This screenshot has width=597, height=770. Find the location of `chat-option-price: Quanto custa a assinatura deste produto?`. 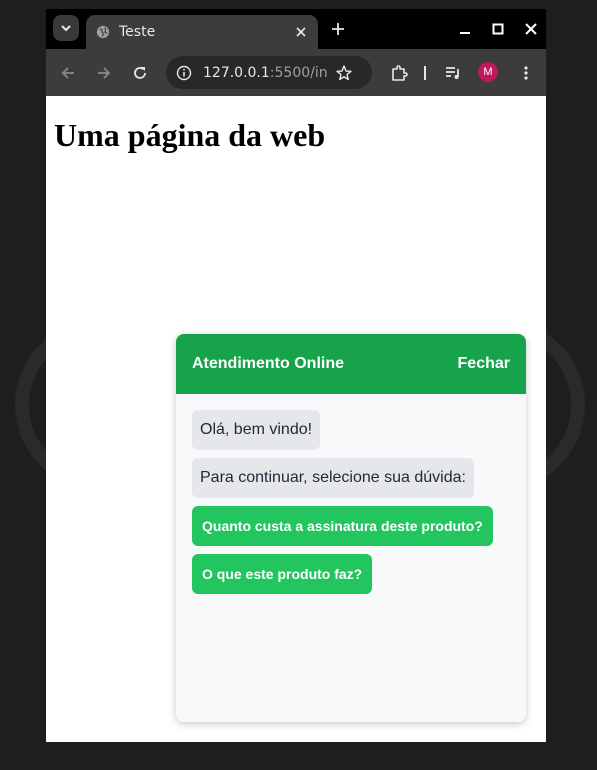

chat-option-price: Quanto custa a assinatura deste produto? is located at coordinates (342, 526).